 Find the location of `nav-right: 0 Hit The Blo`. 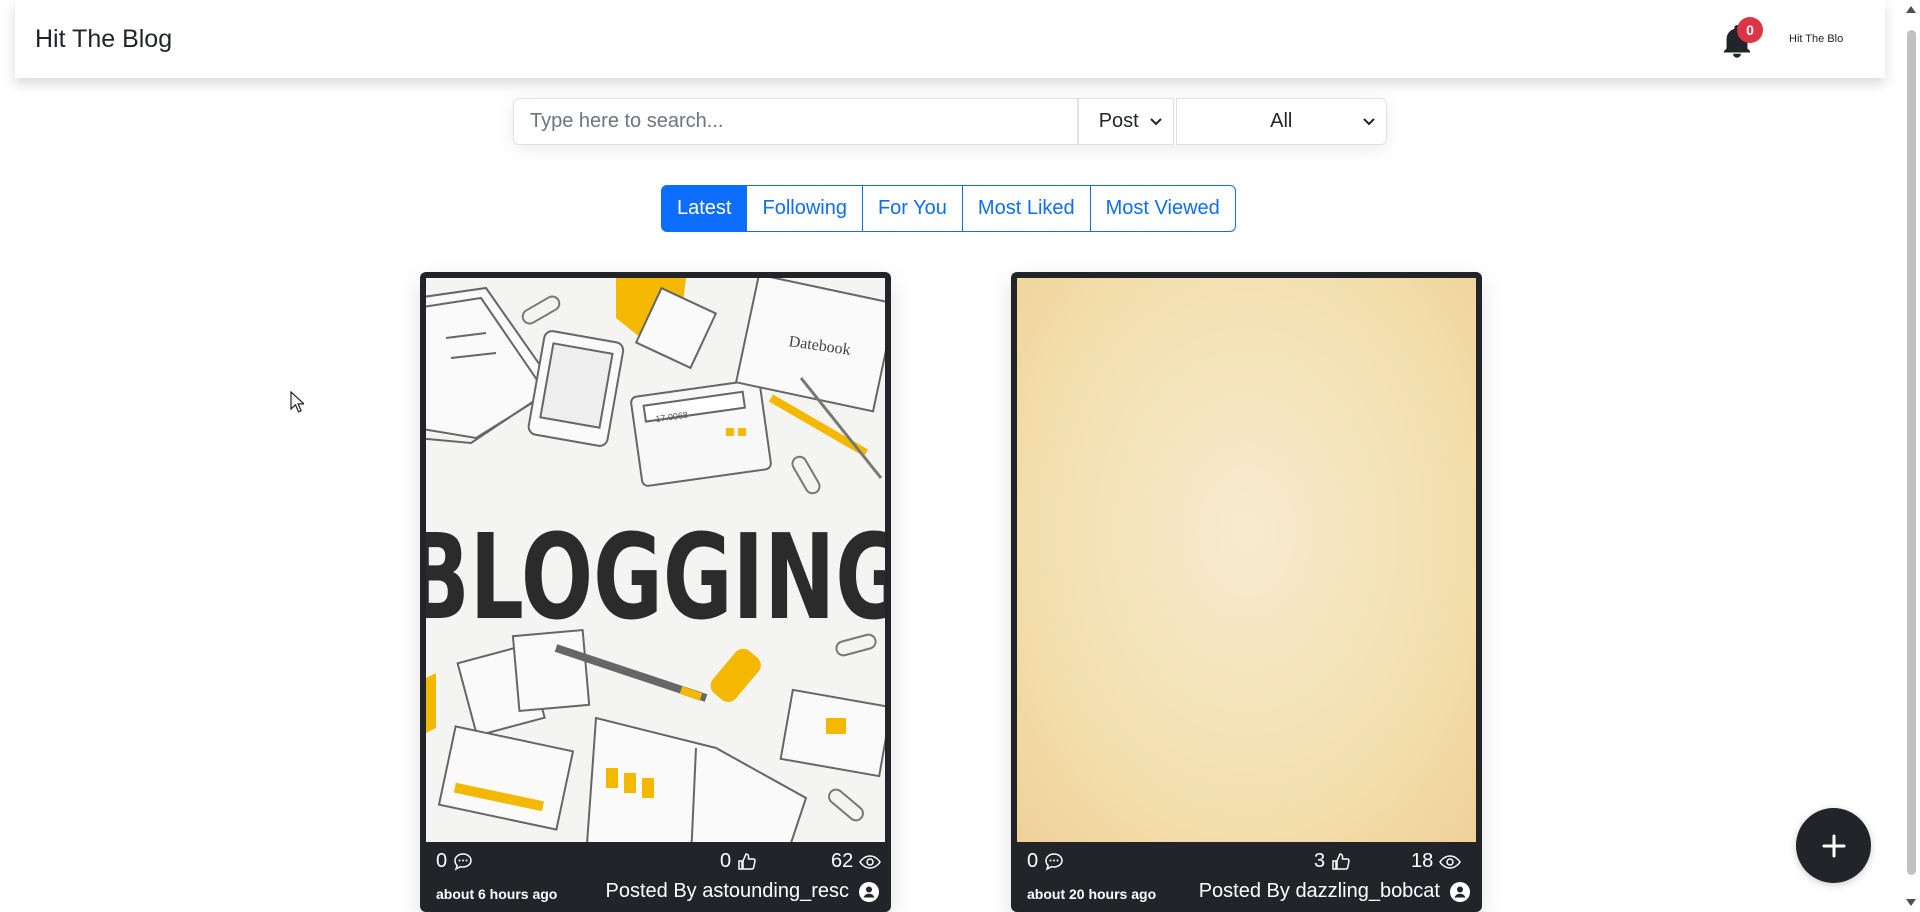

nav-right: 0 Hit The Blo is located at coordinates (1784, 38).